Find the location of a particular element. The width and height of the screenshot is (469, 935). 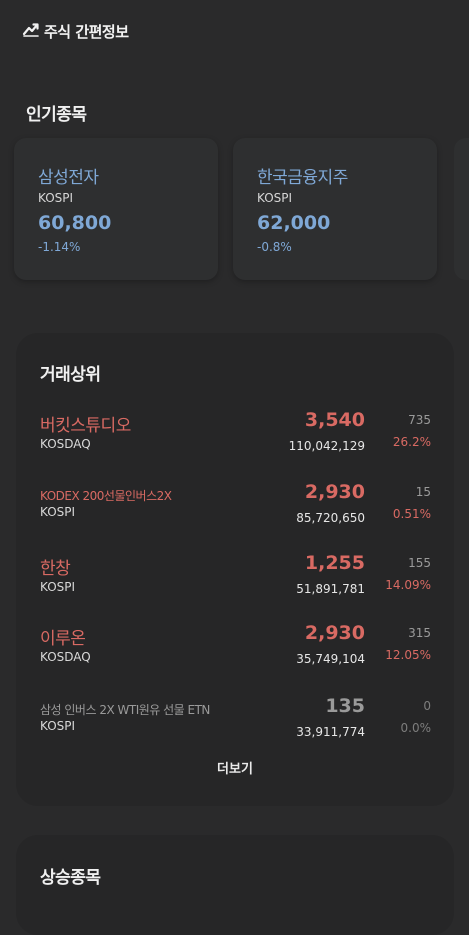

price-change: 0 is located at coordinates (427, 706).